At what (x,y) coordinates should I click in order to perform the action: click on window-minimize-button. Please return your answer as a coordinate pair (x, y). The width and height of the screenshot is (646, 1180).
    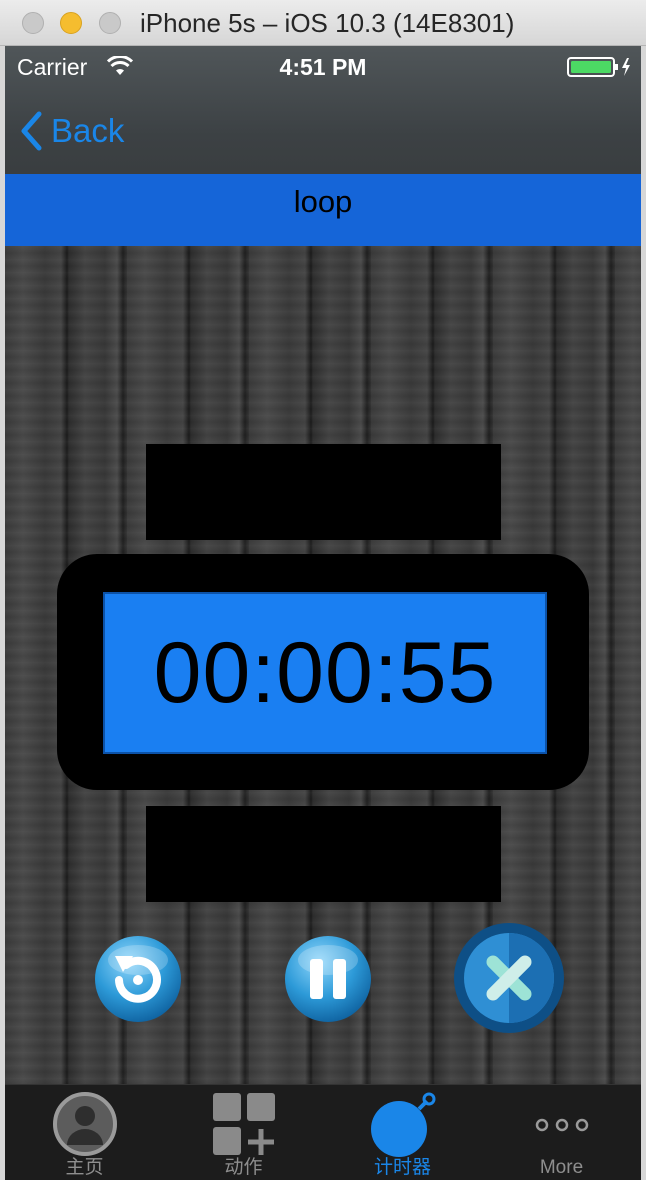
    Looking at the image, I should click on (71, 23).